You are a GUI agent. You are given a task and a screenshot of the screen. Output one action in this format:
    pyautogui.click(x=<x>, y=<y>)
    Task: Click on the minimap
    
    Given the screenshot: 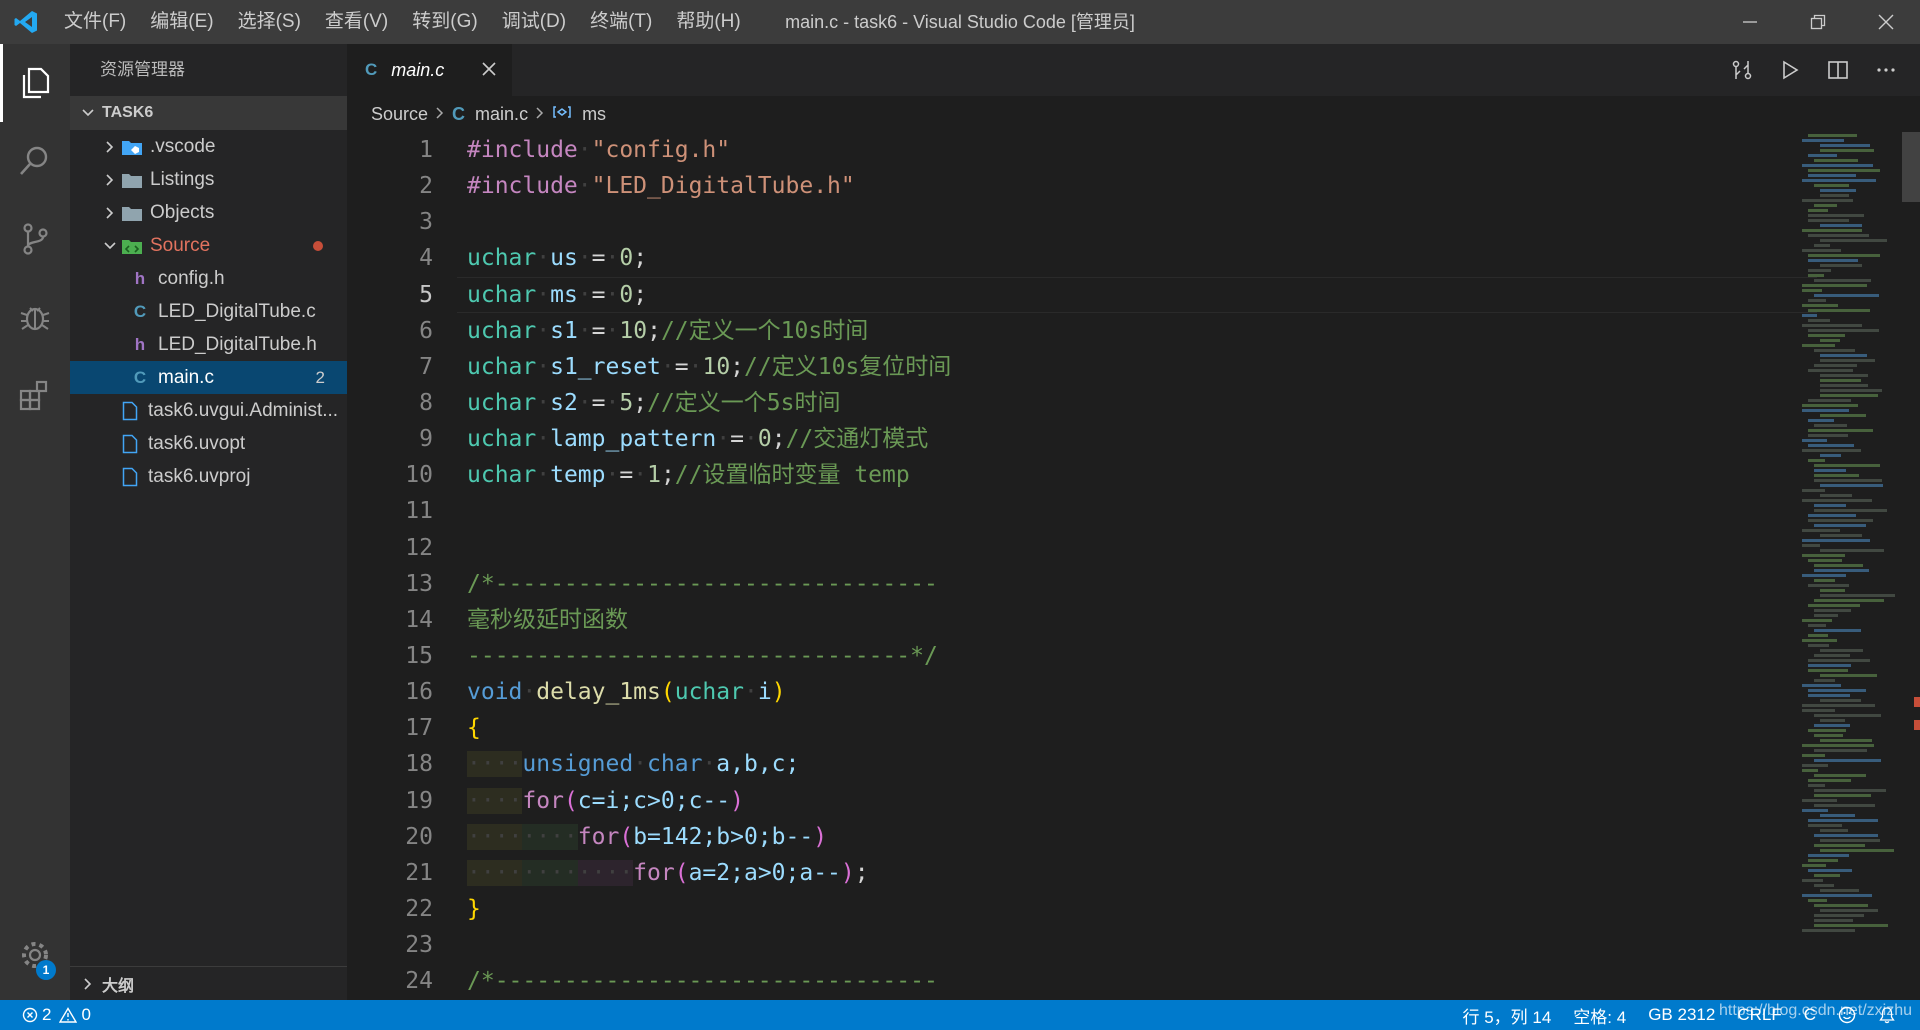 What is the action you would take?
    pyautogui.click(x=1852, y=566)
    